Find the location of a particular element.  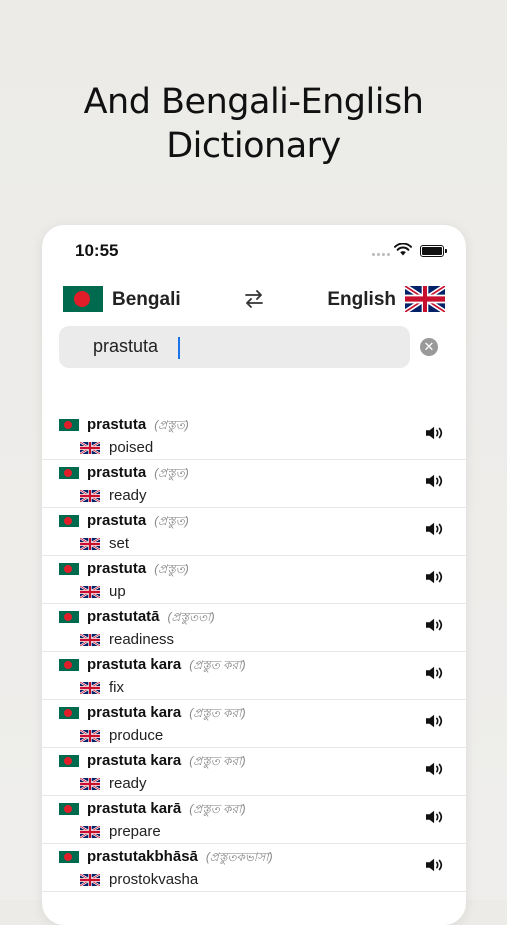

source-language-label: Bengali is located at coordinates (146, 300).